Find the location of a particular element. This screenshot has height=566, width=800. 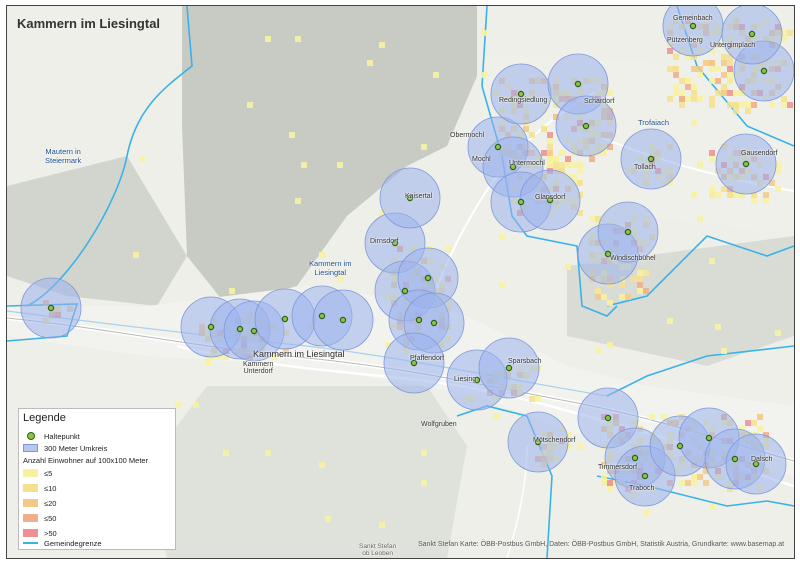

place-traboch: Traboch is located at coordinates (642, 488).